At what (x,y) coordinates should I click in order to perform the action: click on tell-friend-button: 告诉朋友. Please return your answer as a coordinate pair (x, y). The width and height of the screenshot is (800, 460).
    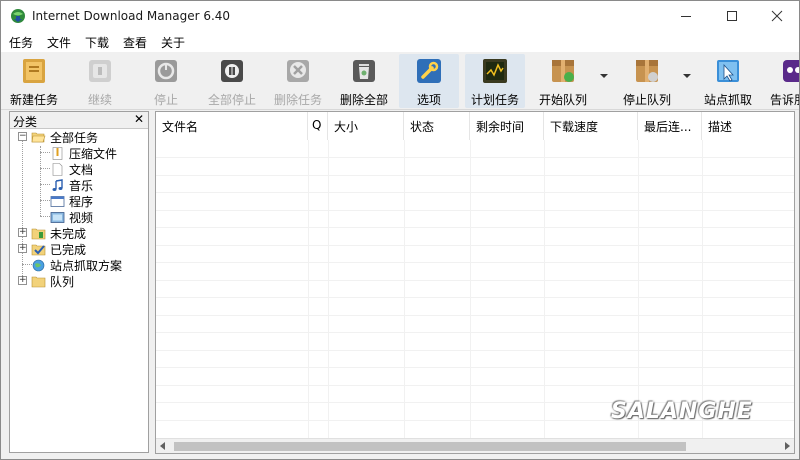
    Looking at the image, I should click on (782, 81).